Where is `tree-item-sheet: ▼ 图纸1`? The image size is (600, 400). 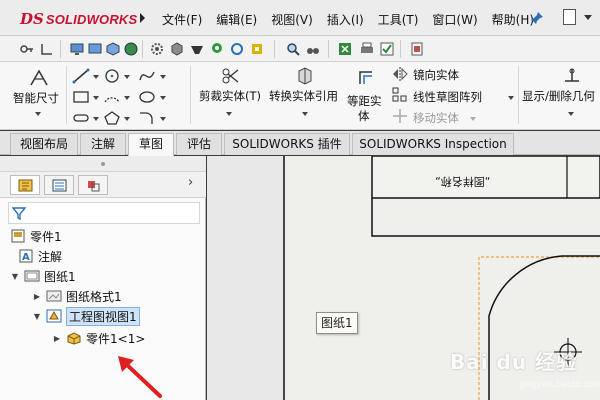 tree-item-sheet: ▼ 图纸1 is located at coordinates (43, 276).